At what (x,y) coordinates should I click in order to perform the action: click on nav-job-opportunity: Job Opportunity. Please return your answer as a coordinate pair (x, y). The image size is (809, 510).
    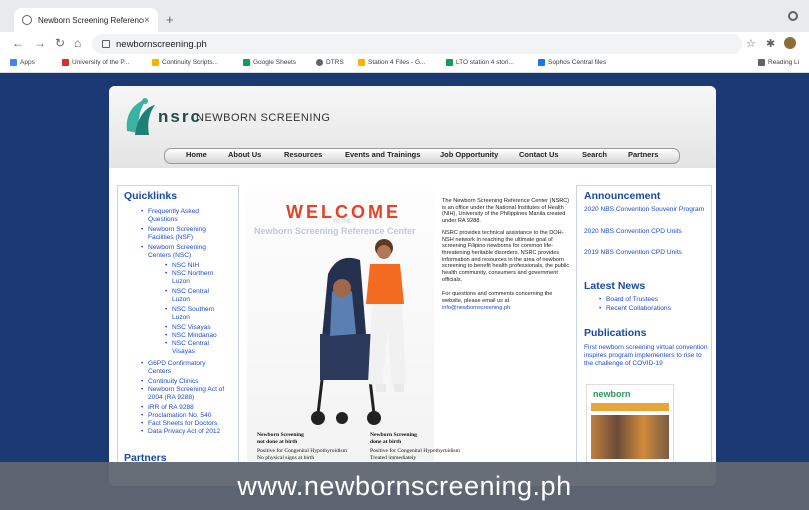
    Looking at the image, I should click on (469, 154).